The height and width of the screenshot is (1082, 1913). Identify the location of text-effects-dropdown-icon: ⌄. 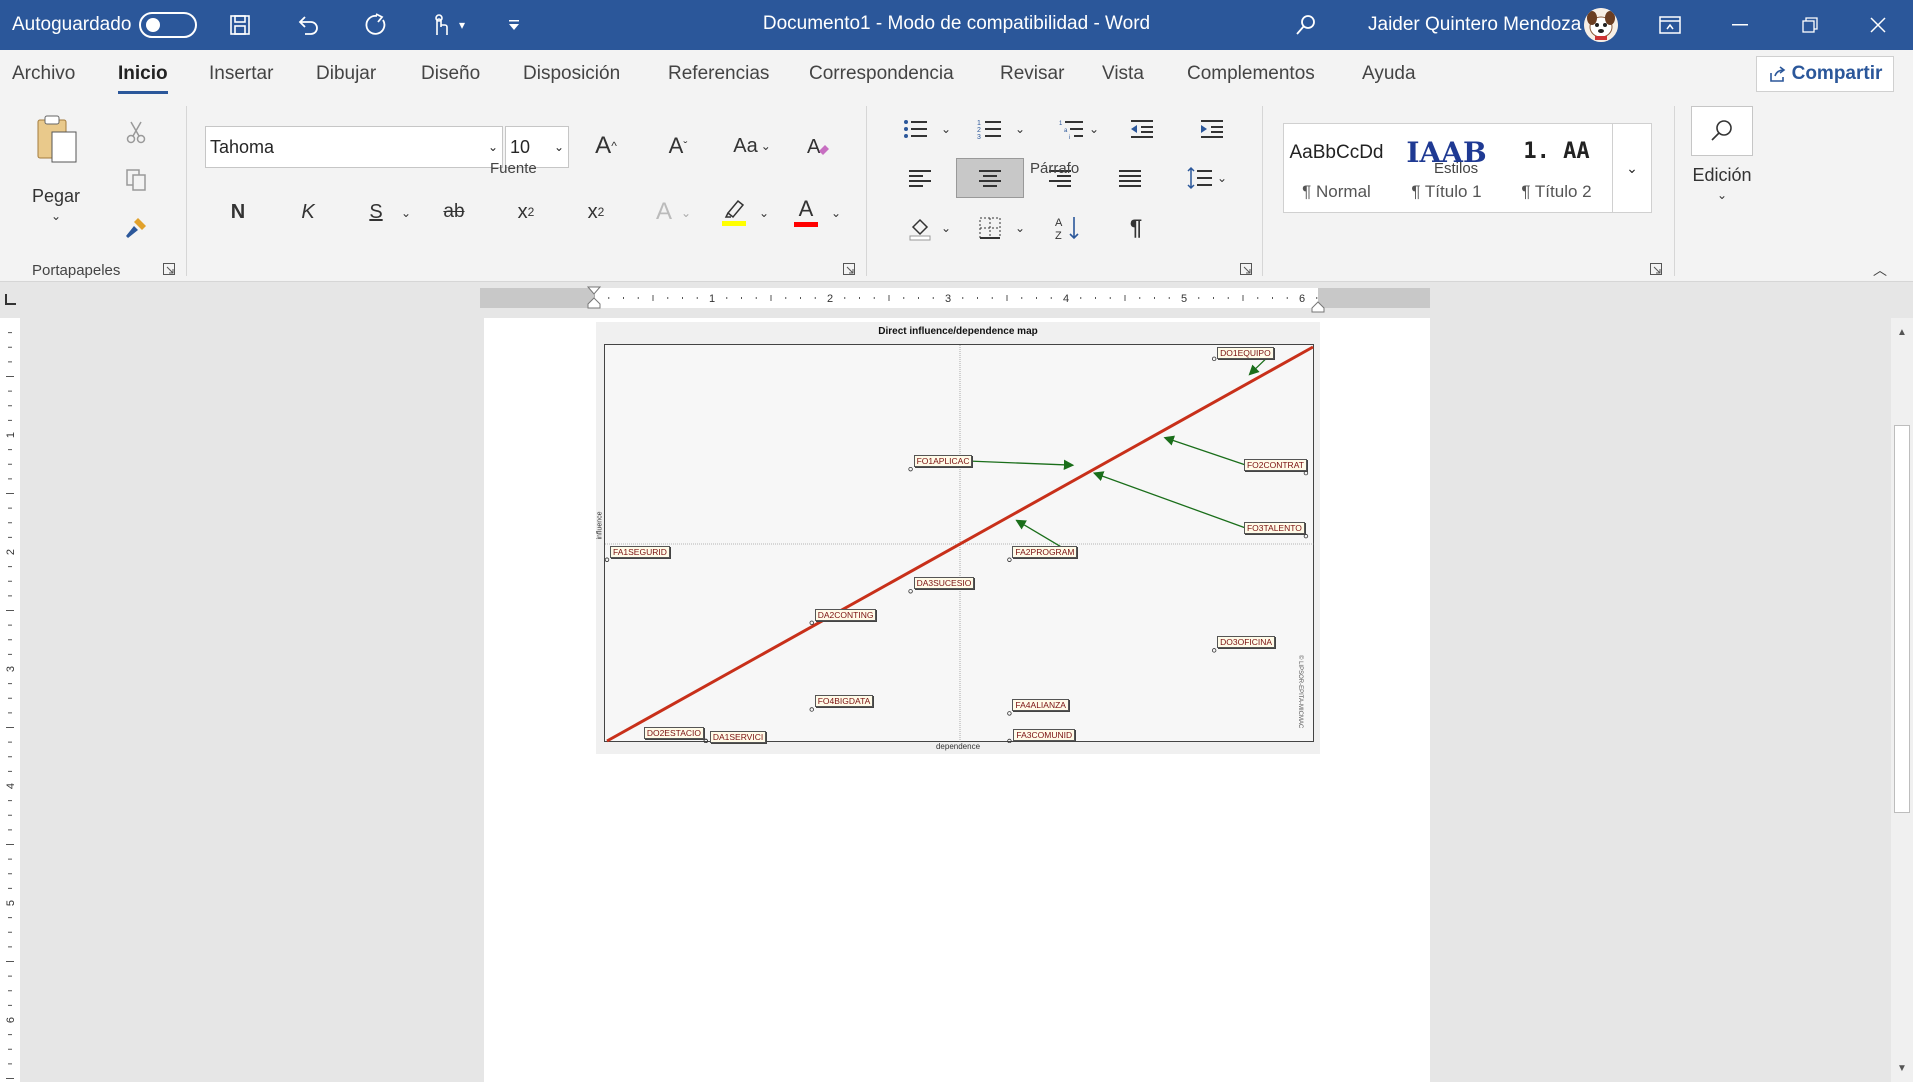
(686, 213).